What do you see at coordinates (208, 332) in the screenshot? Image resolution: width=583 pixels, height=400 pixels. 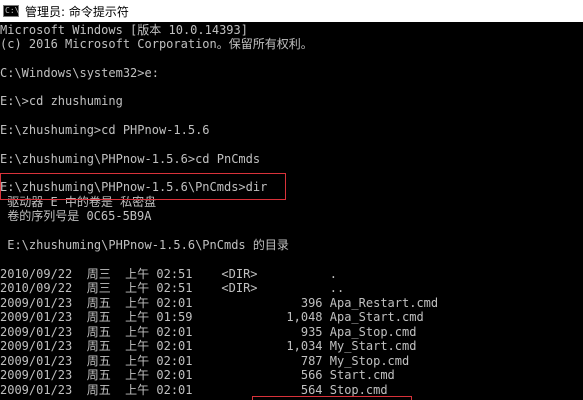 I see `console-line: 2009/01/23 周五 上午 02:01 935 Apa_Stop.cmd` at bounding box center [208, 332].